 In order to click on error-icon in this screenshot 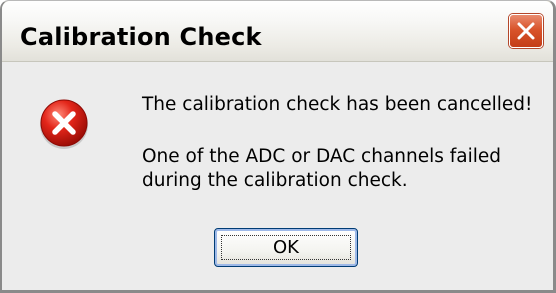, I will do `click(64, 124)`.